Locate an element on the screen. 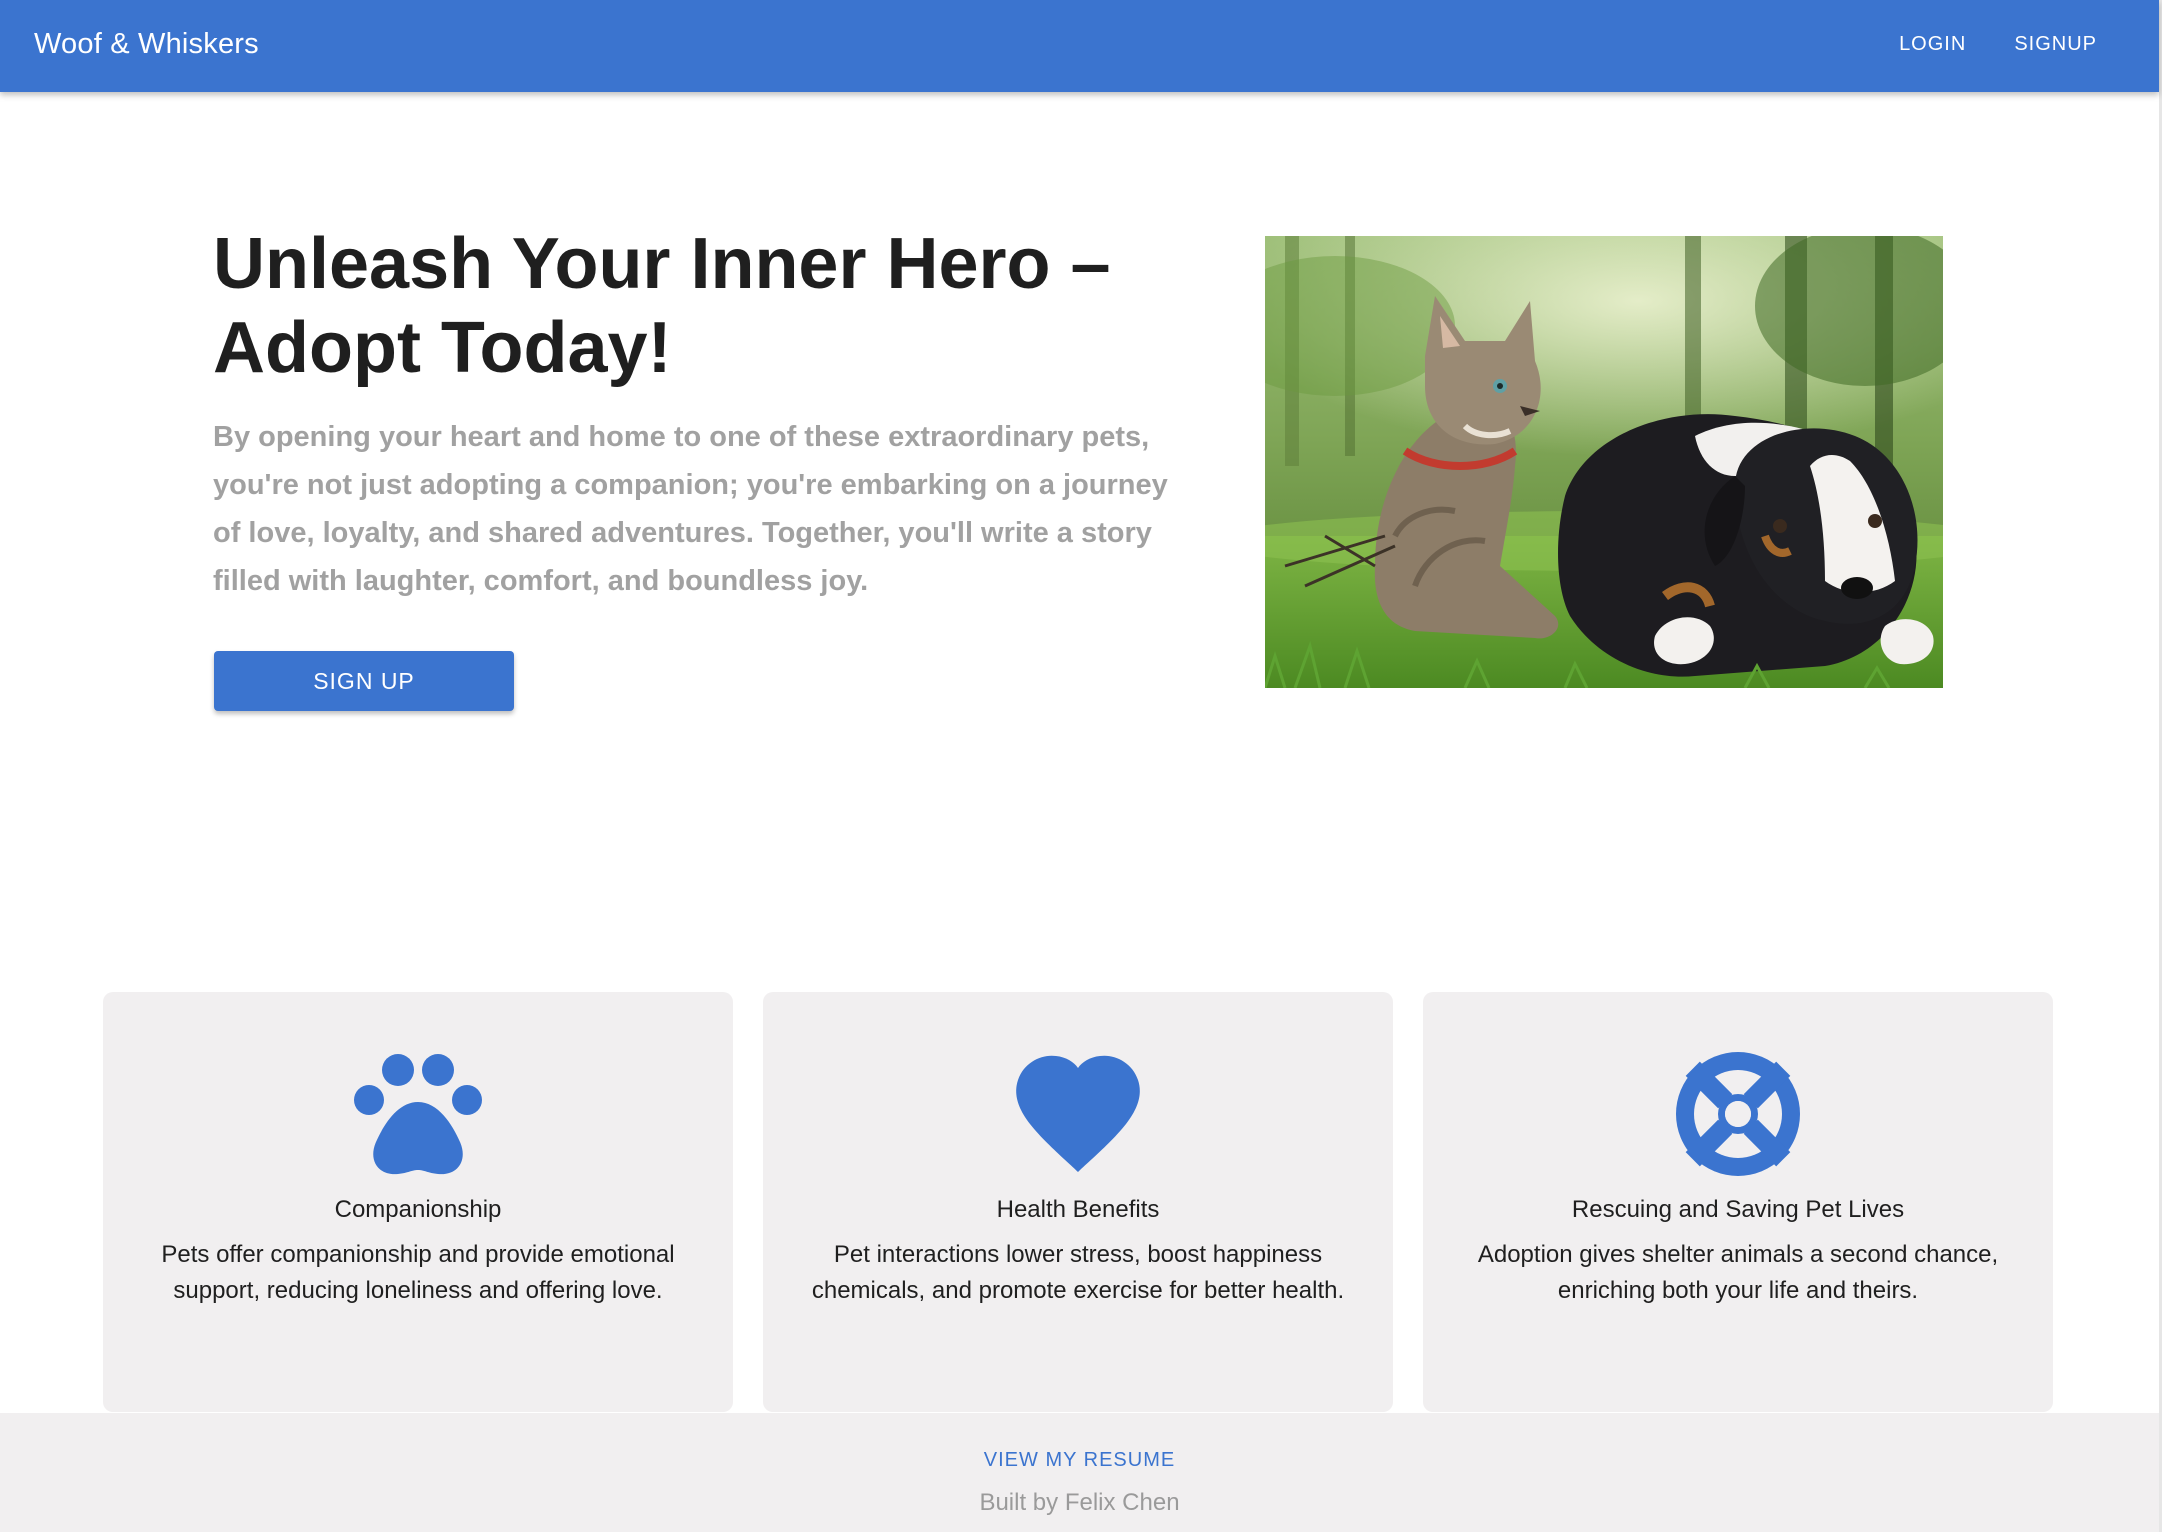  login-button: LOGIN is located at coordinates (1932, 44).